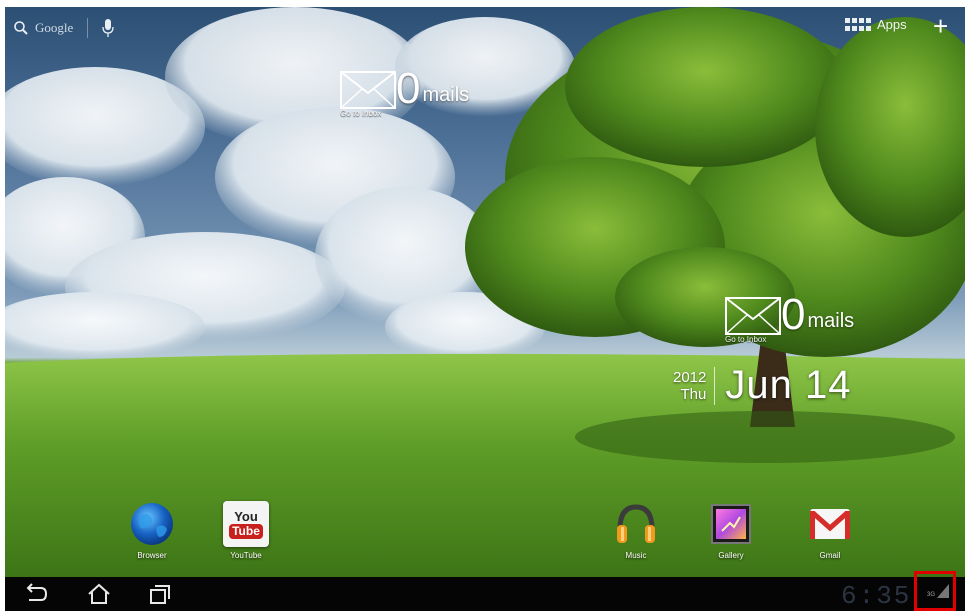  What do you see at coordinates (715, 385) in the screenshot?
I see `date-divider` at bounding box center [715, 385].